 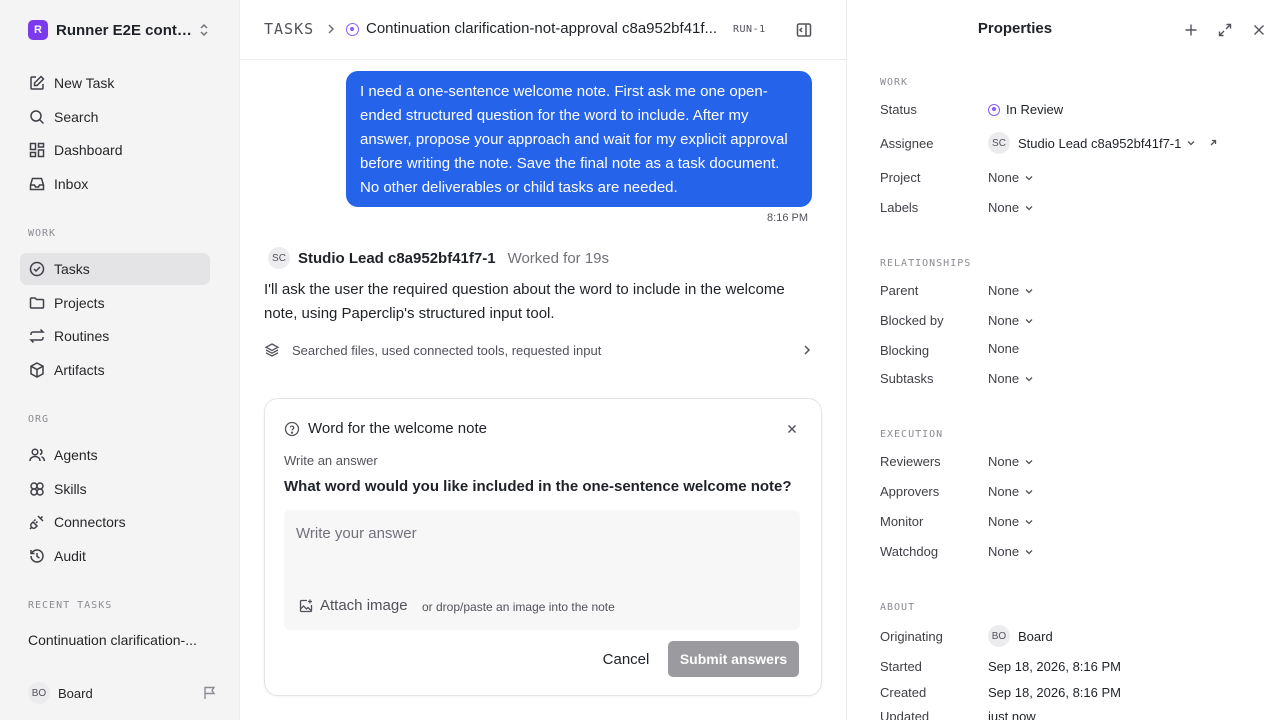 I want to click on nav-new-task: New Task, so click(x=115, y=83).